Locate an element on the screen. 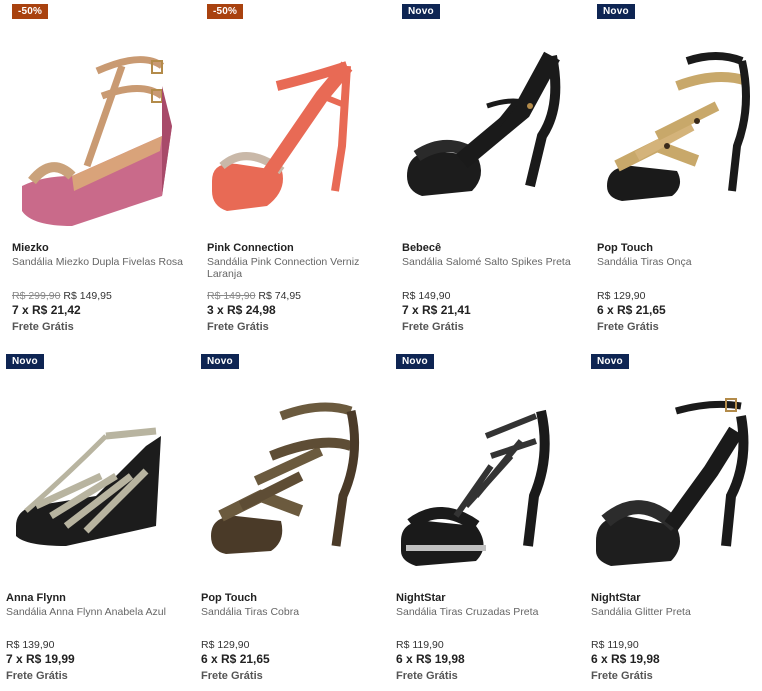 Image resolution: width=762 pixels, height=691 pixels. current-price: R$ 149,90 is located at coordinates (426, 296).